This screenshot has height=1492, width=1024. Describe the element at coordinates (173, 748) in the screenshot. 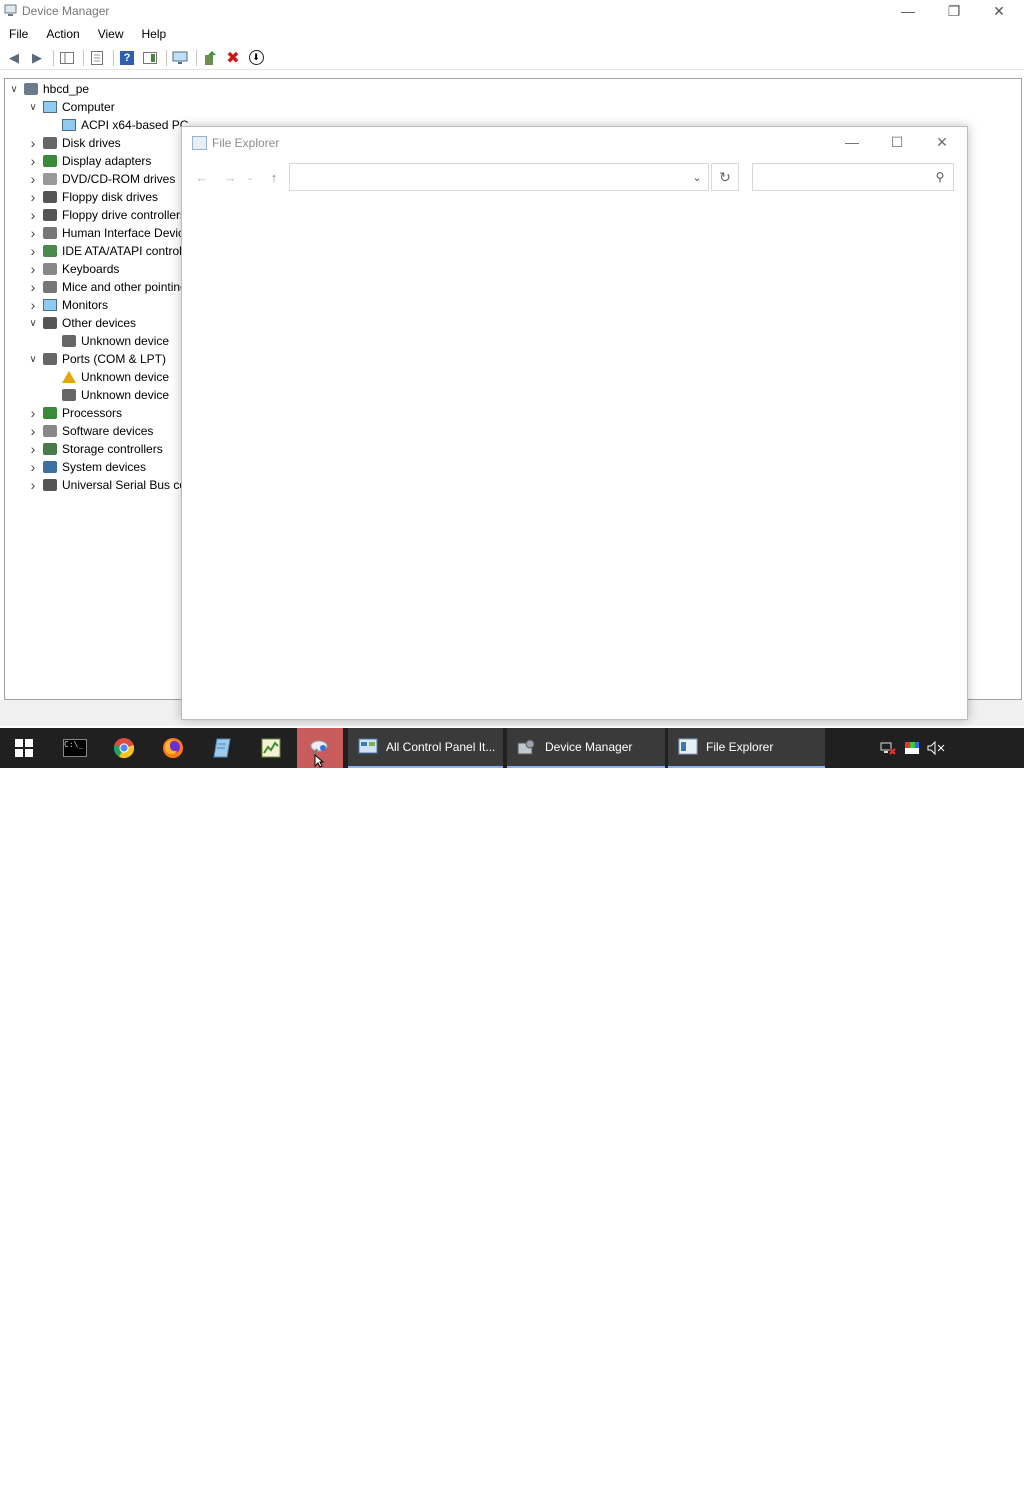

I see `taskbar-firefox` at that location.